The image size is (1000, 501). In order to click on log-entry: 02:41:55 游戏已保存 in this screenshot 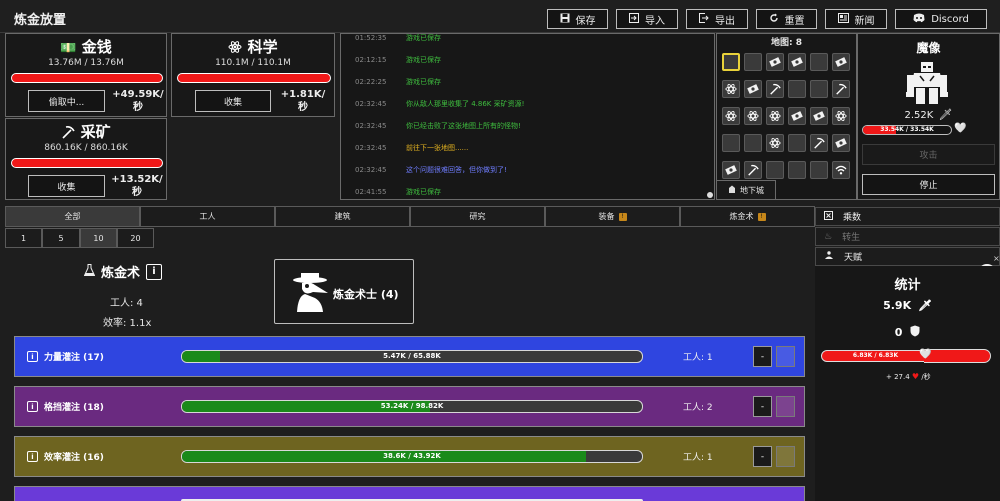, I will do `click(398, 192)`.